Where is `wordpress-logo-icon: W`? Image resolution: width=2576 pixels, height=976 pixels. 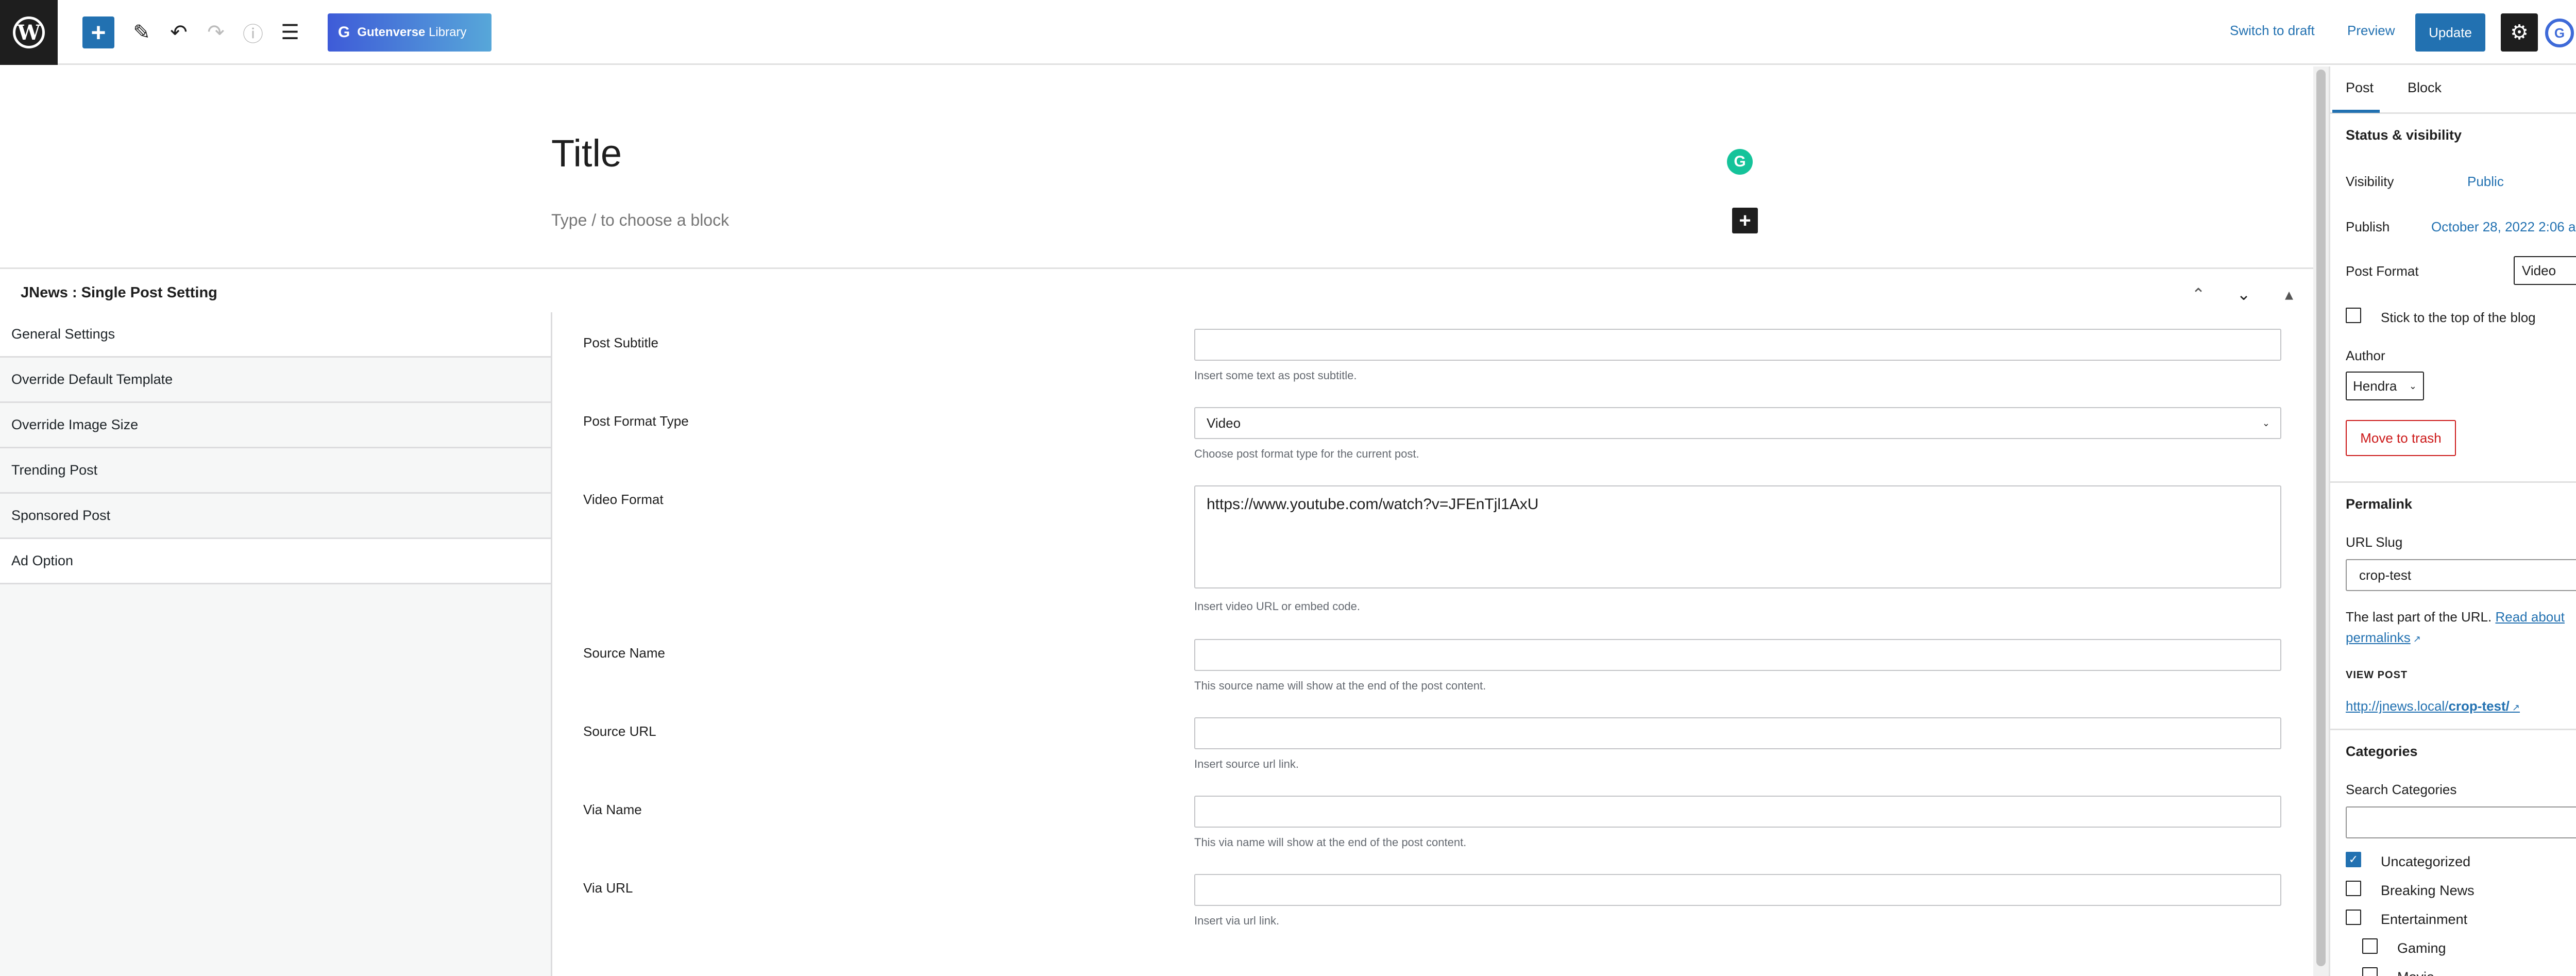
wordpress-logo-icon: W is located at coordinates (29, 32).